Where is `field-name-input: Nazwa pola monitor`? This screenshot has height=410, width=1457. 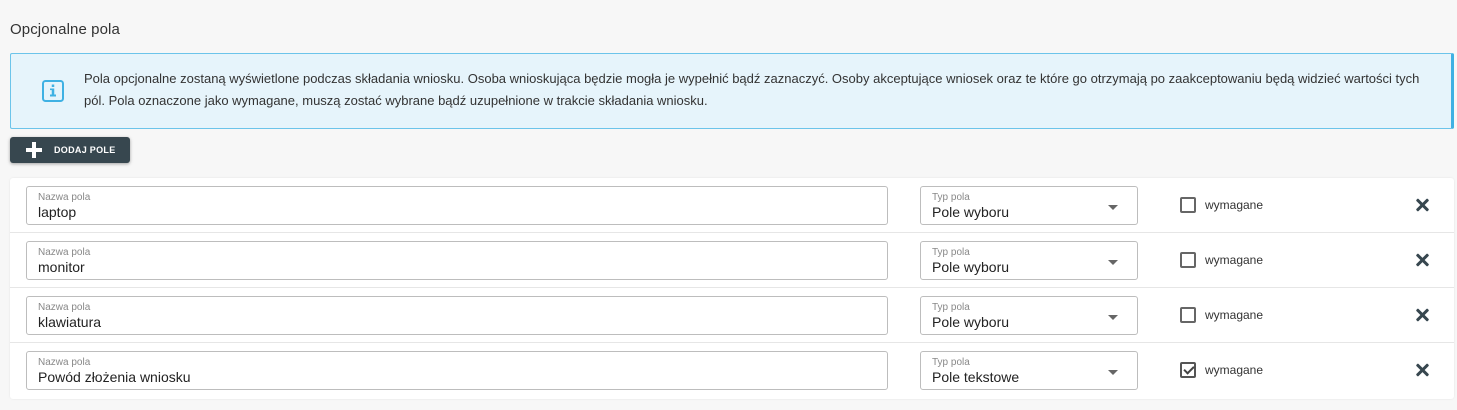
field-name-input: Nazwa pola monitor is located at coordinates (457, 260).